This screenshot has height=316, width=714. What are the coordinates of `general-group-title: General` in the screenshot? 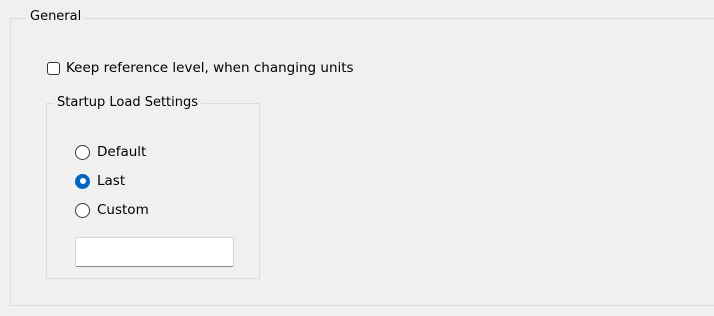 It's located at (56, 17).